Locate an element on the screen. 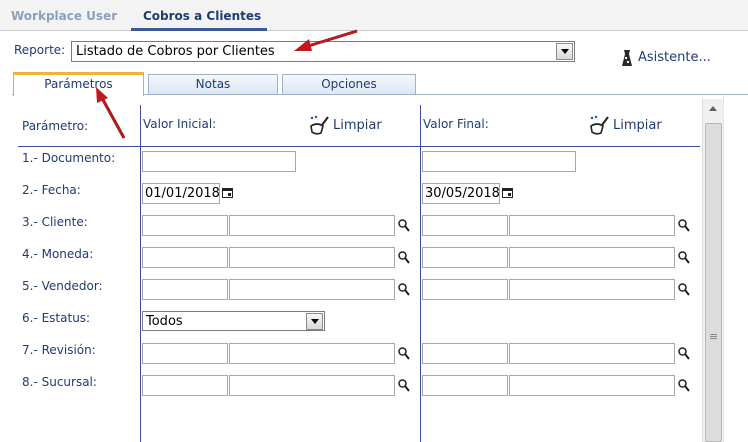  param-label-estatus: 6.- Estatus: is located at coordinates (56, 318).